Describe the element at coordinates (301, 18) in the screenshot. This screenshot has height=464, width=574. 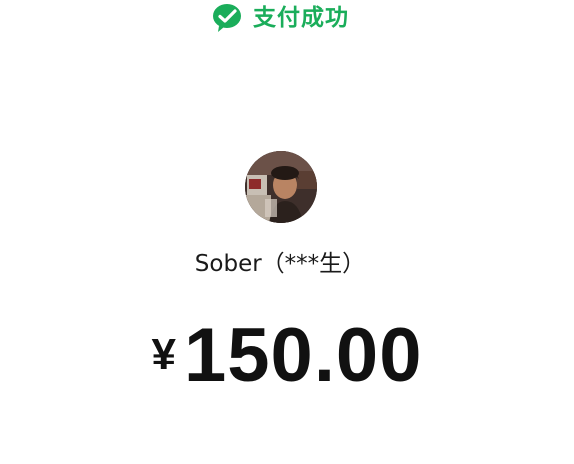
I see `payment-status-text: 支付成功` at that location.